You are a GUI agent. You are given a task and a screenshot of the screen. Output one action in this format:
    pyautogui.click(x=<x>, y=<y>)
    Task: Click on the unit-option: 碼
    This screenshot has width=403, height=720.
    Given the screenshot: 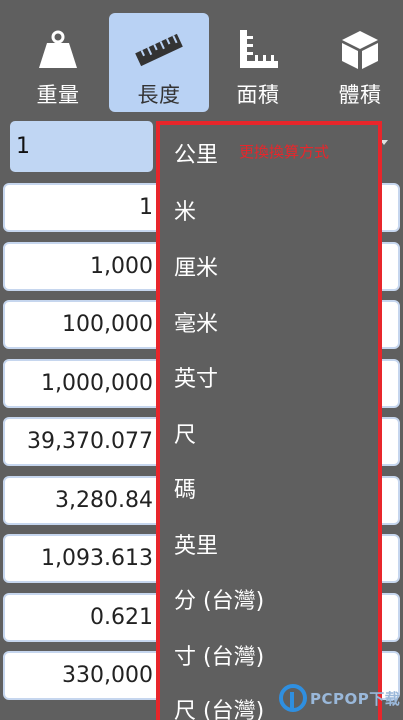 What is the action you would take?
    pyautogui.click(x=185, y=488)
    